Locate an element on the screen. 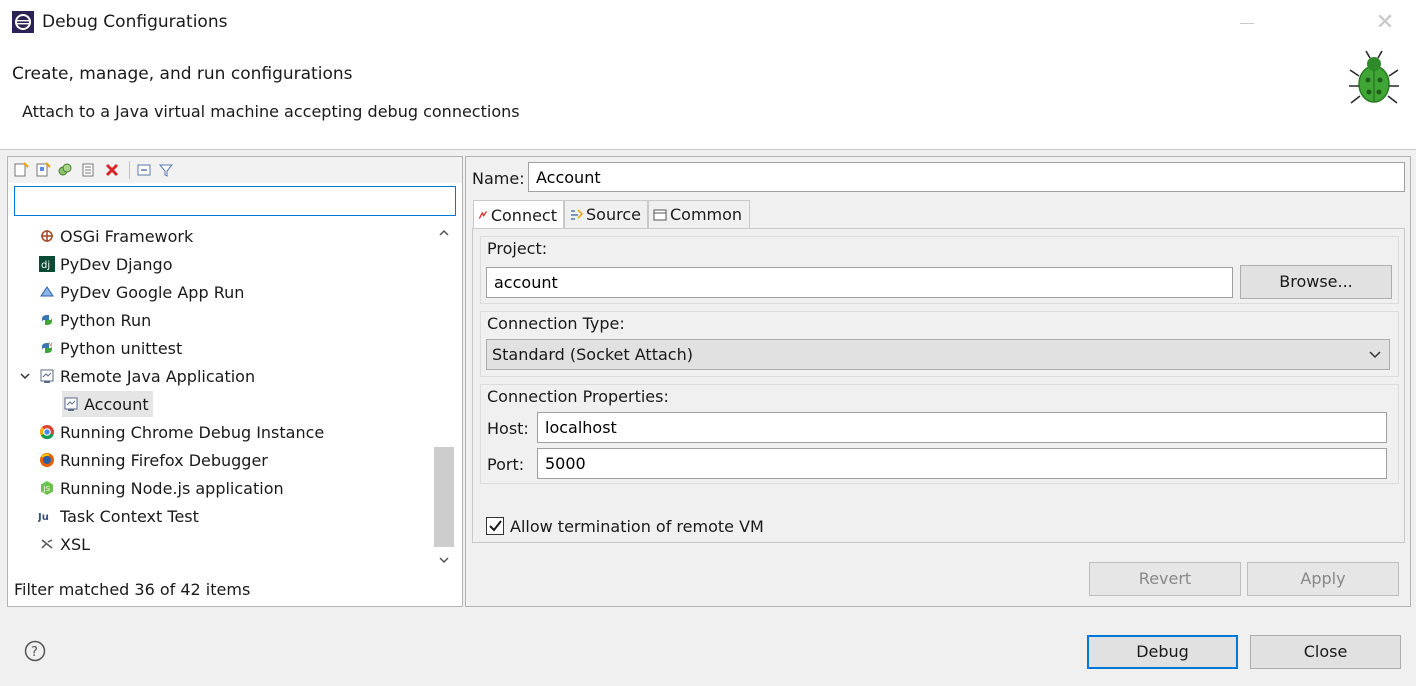 The height and width of the screenshot is (686, 1416). allow-termination-label: Allow termination of remote VM is located at coordinates (637, 526).